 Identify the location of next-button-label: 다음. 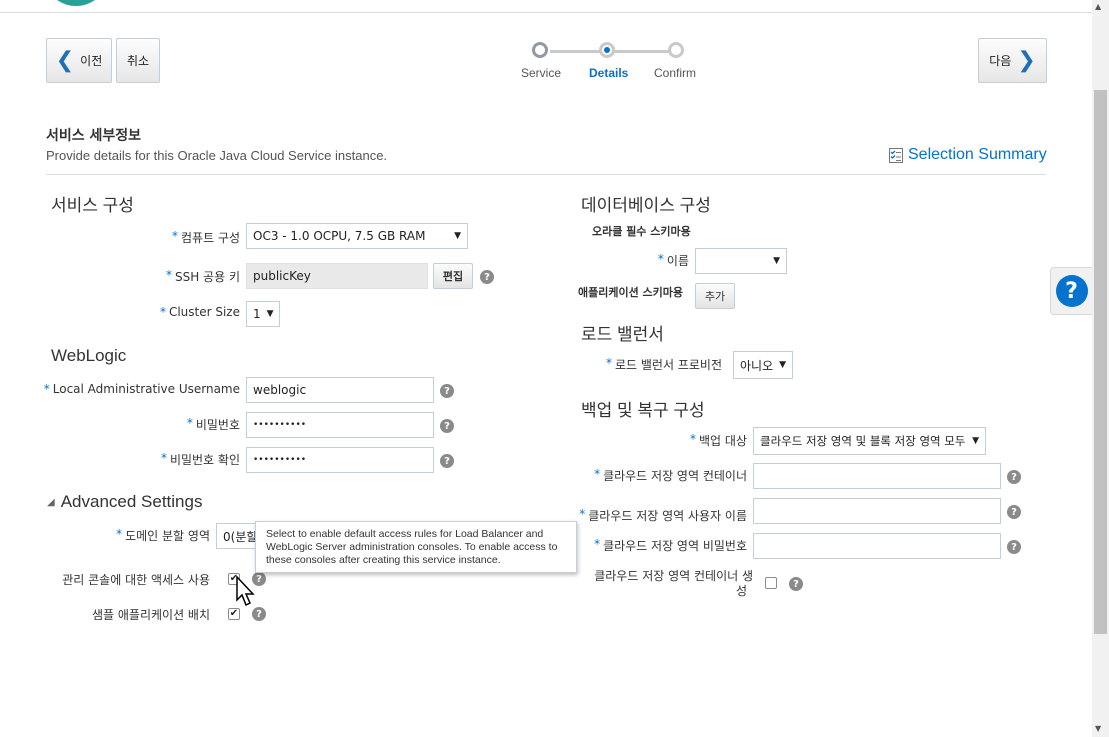
(1000, 61).